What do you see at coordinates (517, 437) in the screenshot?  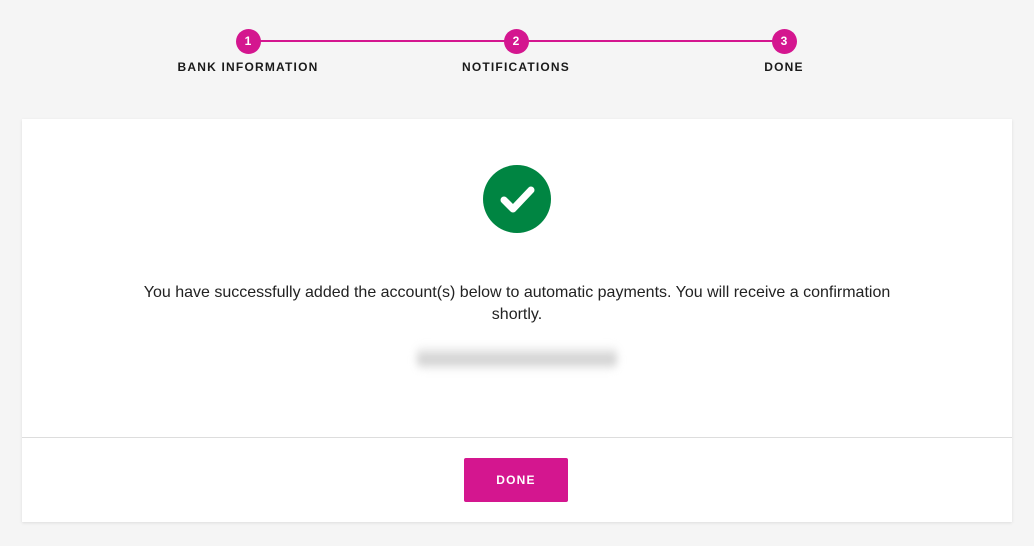 I see `footer-divider` at bounding box center [517, 437].